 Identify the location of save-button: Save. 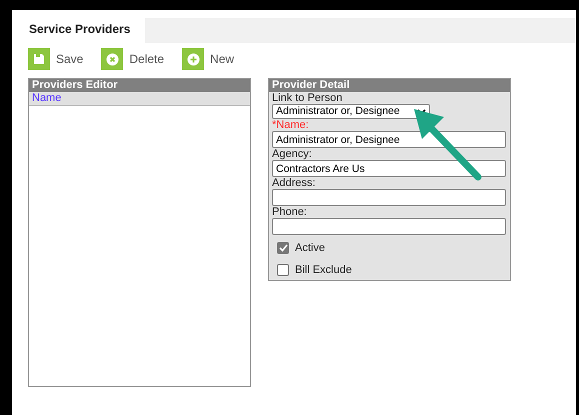
(56, 59).